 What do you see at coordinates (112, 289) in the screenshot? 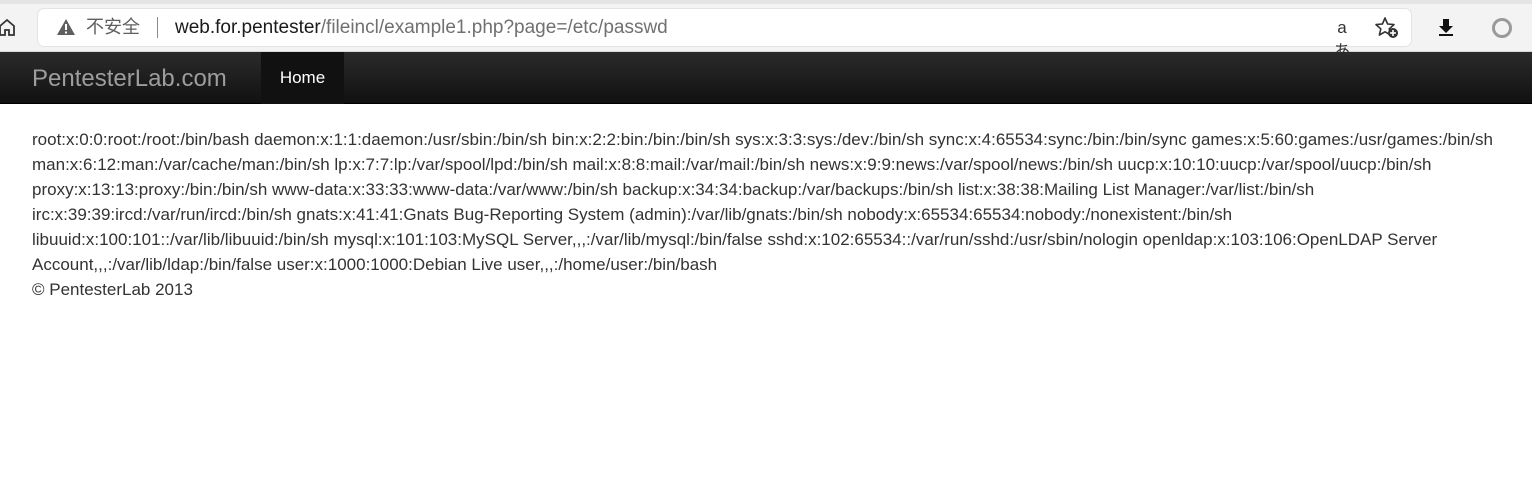
I see `footer-copyright: © PentesterLab 2013` at bounding box center [112, 289].